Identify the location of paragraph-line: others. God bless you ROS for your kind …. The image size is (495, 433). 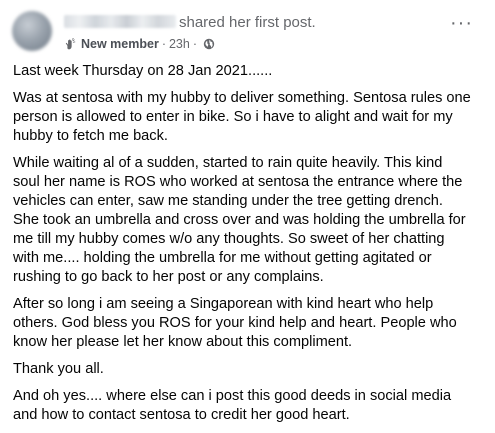
(235, 323).